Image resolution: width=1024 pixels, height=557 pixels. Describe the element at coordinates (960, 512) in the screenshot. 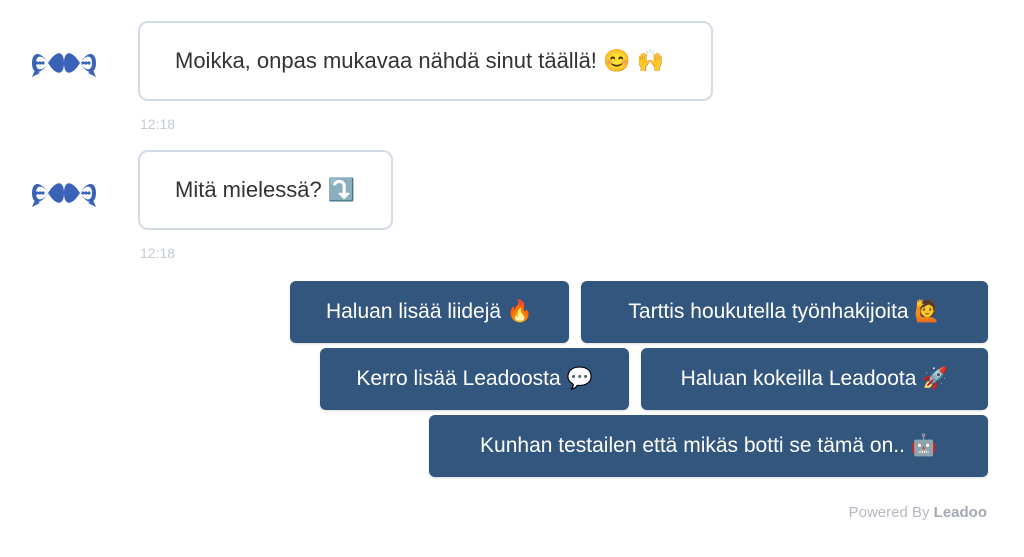

I see `powered-by-brand: Leadoo` at that location.